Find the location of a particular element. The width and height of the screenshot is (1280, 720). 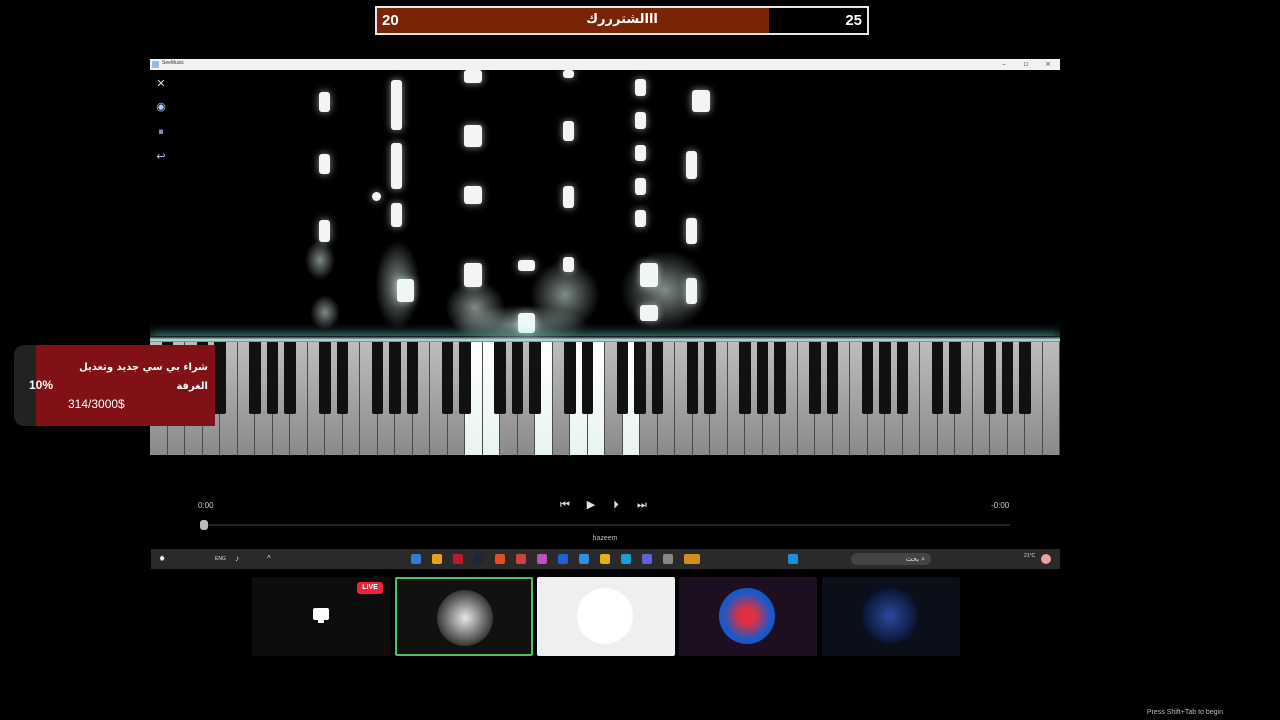

piano-white-key is located at coordinates (1051, 398).